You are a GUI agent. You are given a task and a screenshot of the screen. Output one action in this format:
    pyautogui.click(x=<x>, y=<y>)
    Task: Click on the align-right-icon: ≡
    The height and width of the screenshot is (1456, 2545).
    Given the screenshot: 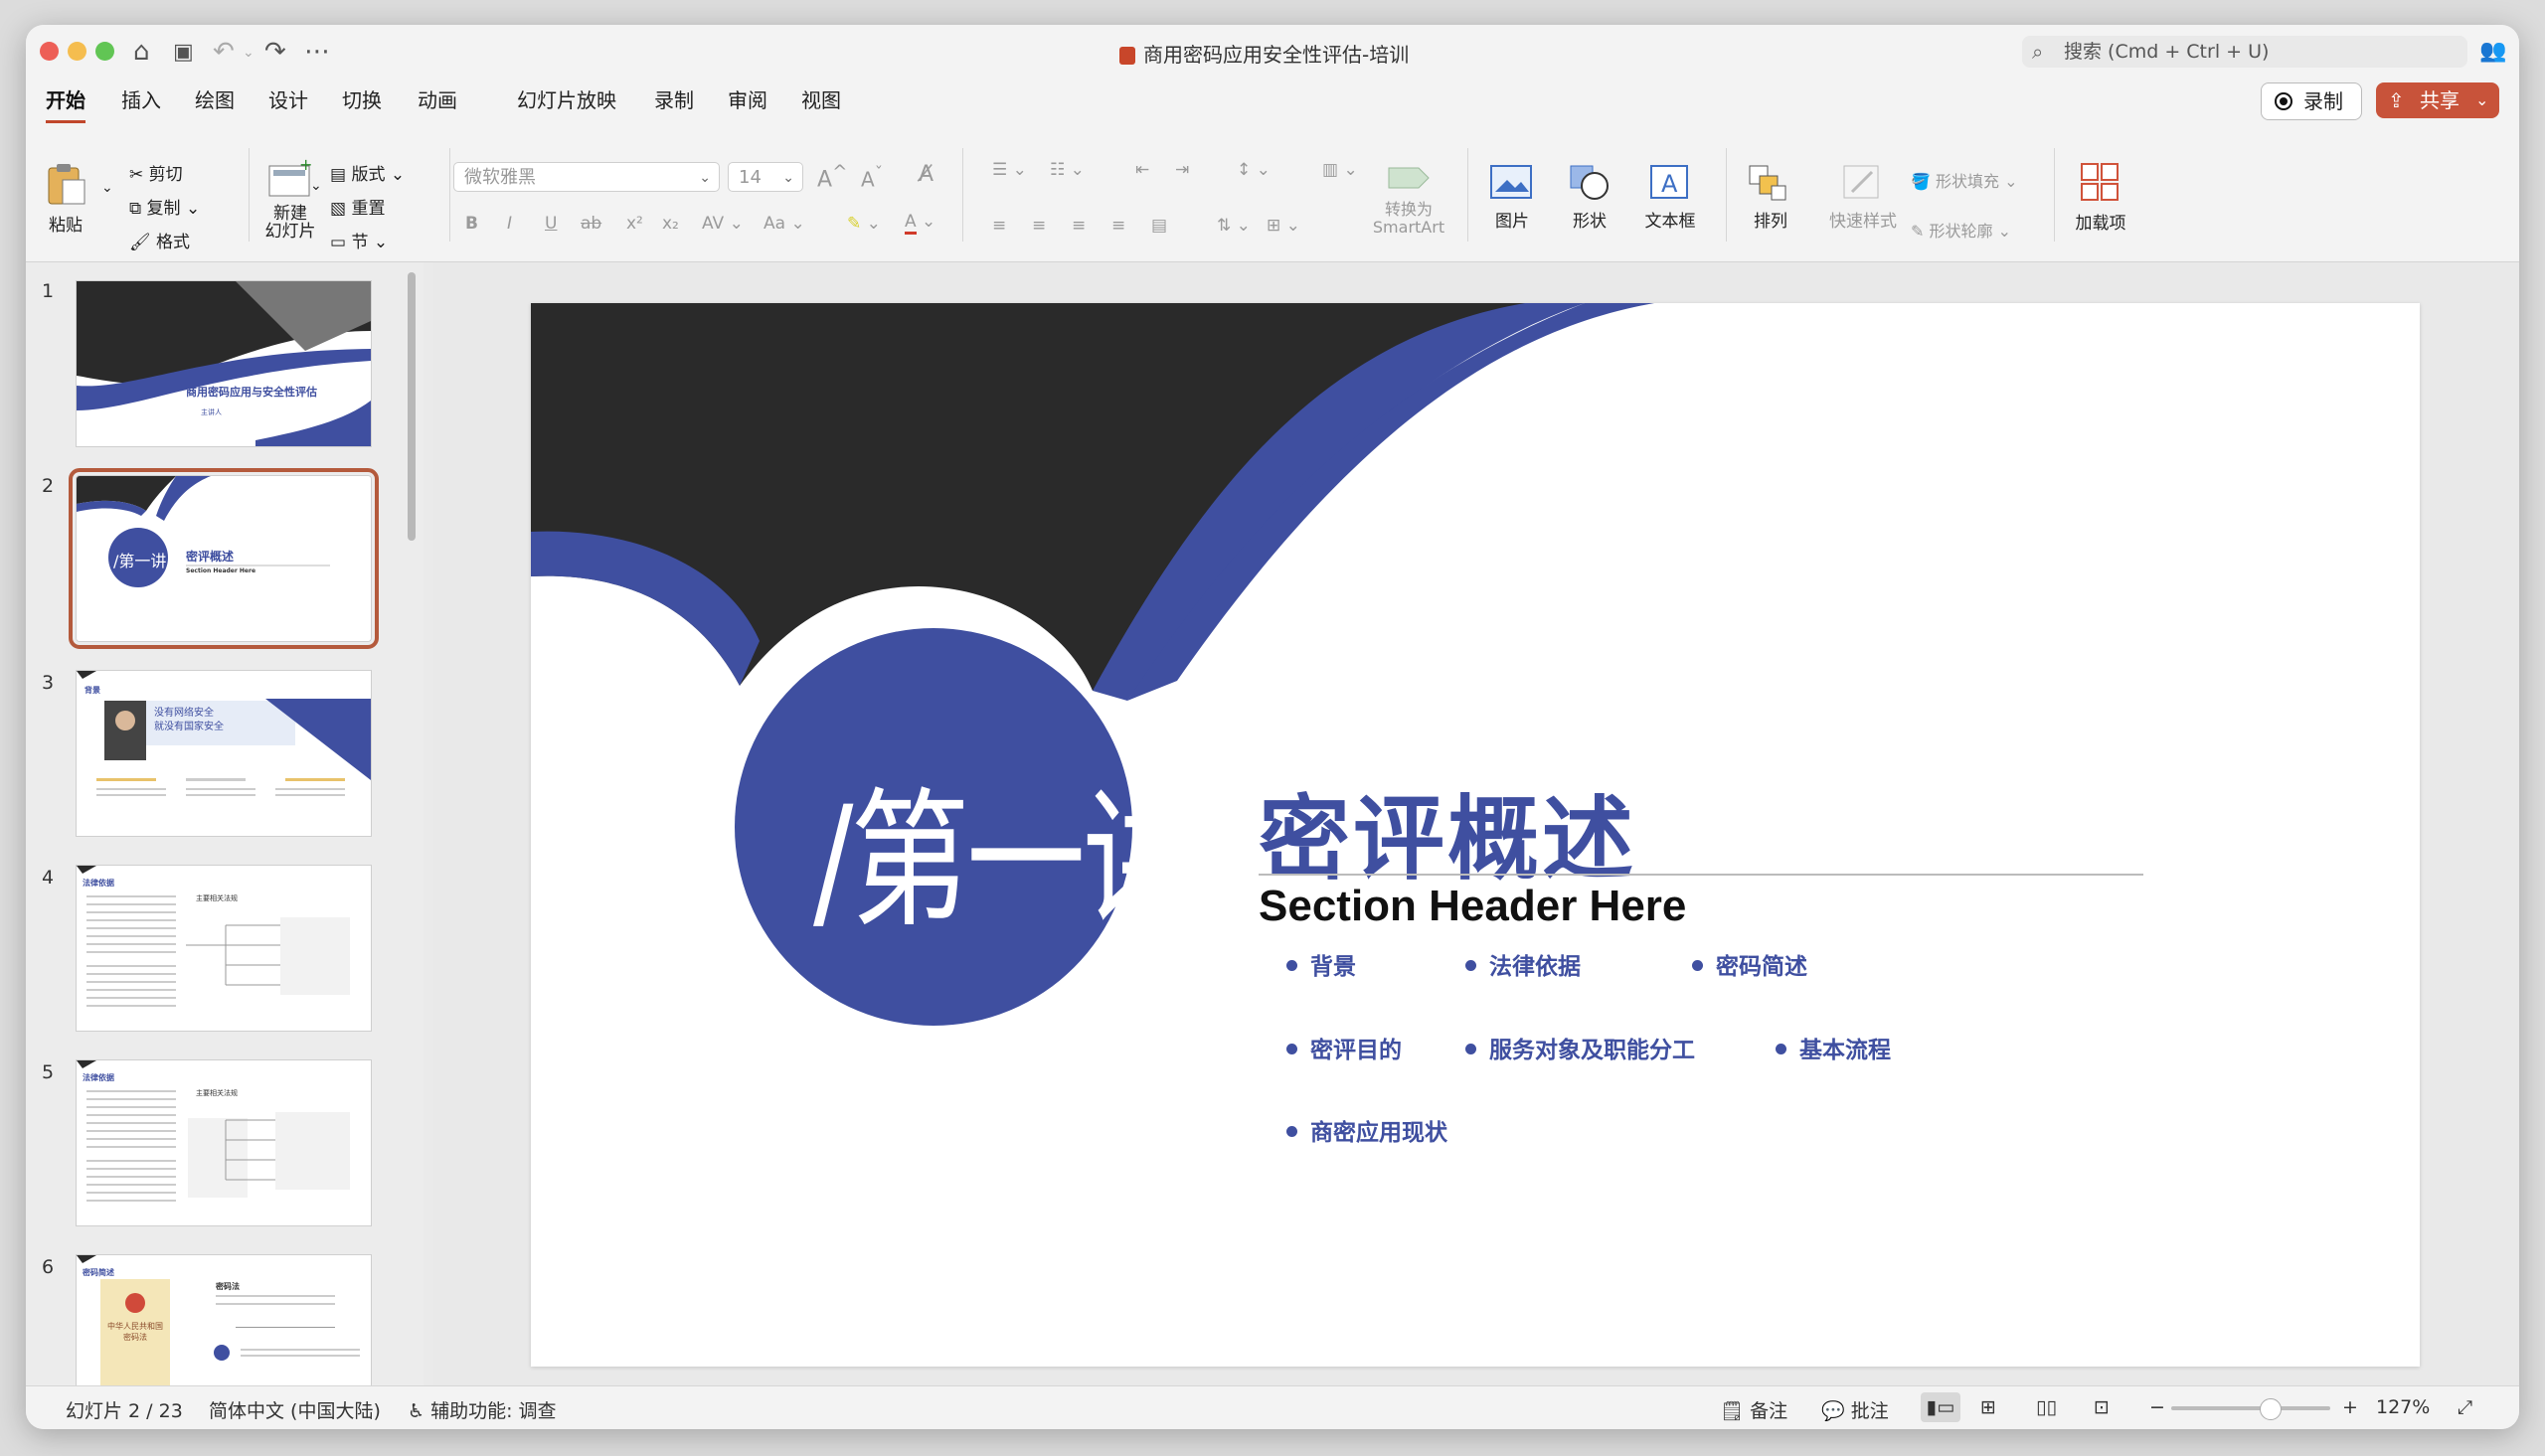 What is the action you would take?
    pyautogui.click(x=1079, y=226)
    